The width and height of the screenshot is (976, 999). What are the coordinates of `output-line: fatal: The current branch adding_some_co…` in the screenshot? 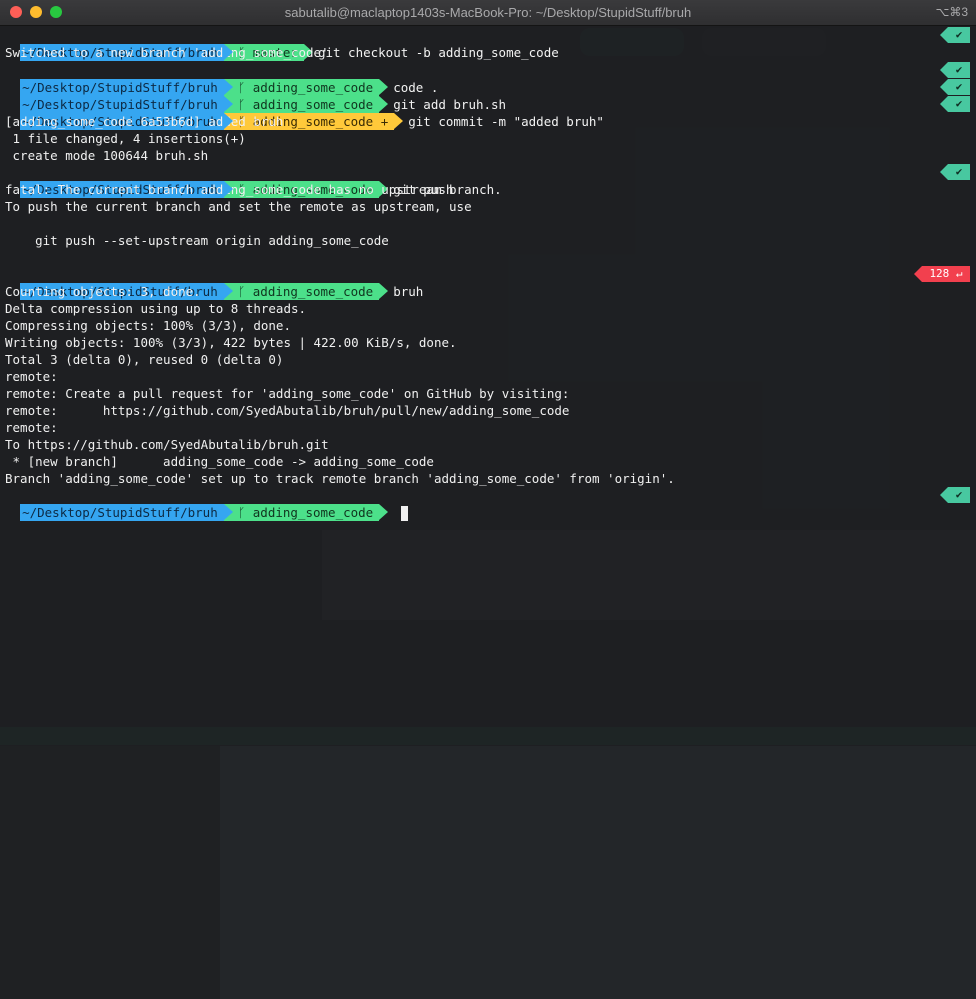 It's located at (253, 189).